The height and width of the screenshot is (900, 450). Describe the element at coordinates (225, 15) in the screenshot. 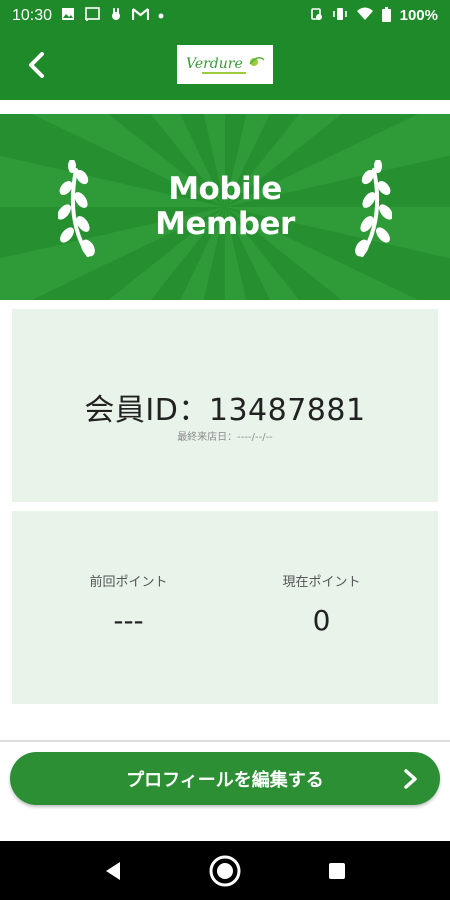

I see `status-bar: 10:30 100%` at that location.